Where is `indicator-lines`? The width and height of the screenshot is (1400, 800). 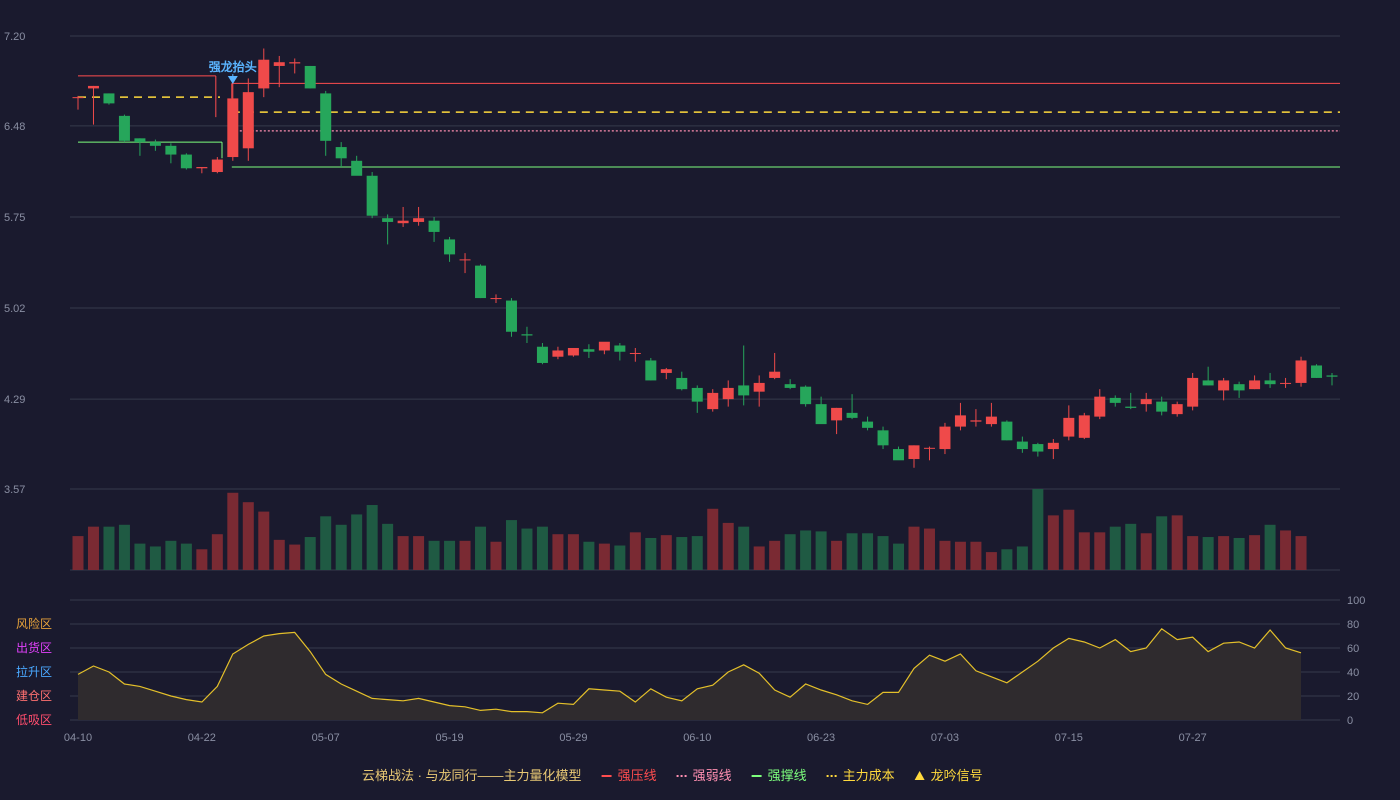
indicator-lines is located at coordinates (709, 121).